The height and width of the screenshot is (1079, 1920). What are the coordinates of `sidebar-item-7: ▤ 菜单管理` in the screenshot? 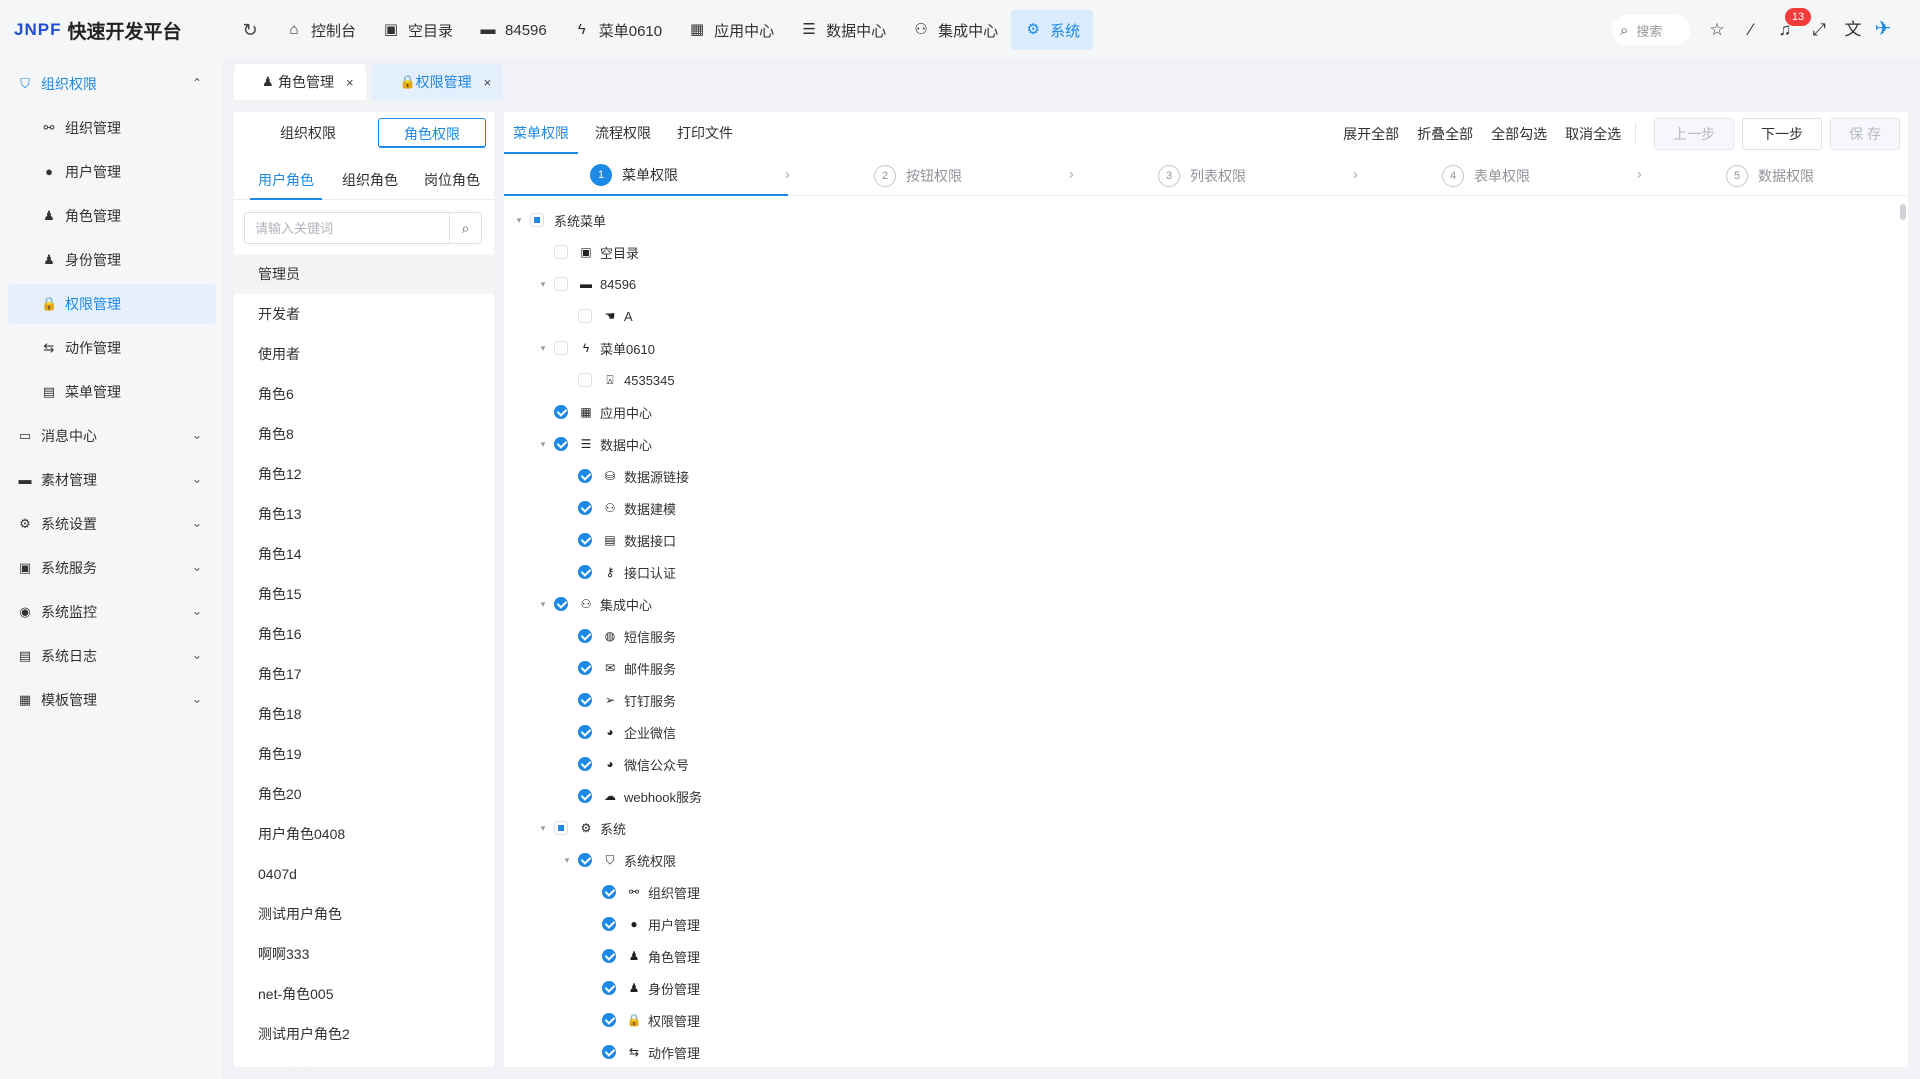 It's located at (112, 392).